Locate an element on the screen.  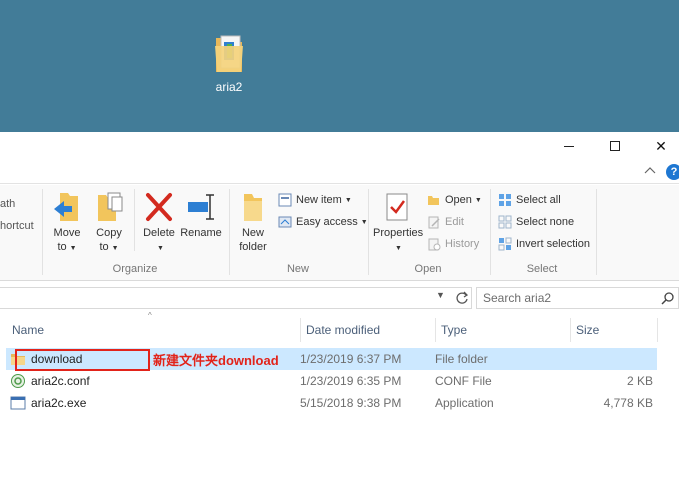
open-folder-icon is located at coordinates (433, 200).